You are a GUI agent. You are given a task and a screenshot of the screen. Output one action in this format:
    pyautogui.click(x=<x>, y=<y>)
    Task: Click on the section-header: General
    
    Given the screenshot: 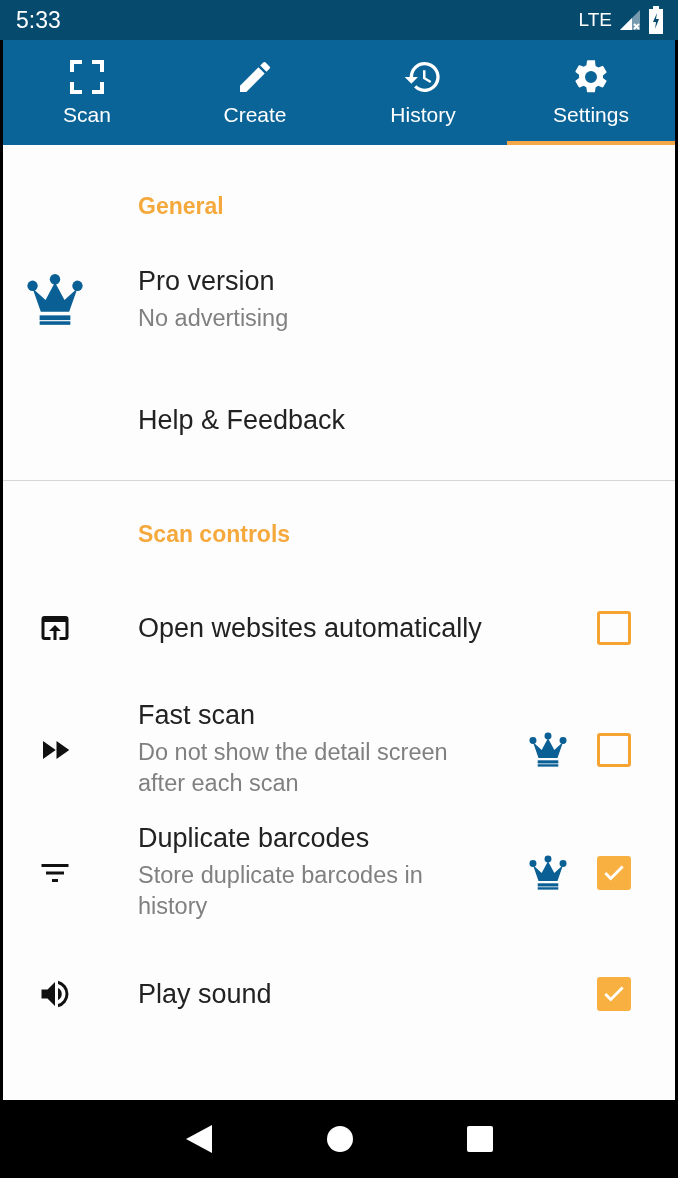 What is the action you would take?
    pyautogui.click(x=181, y=206)
    